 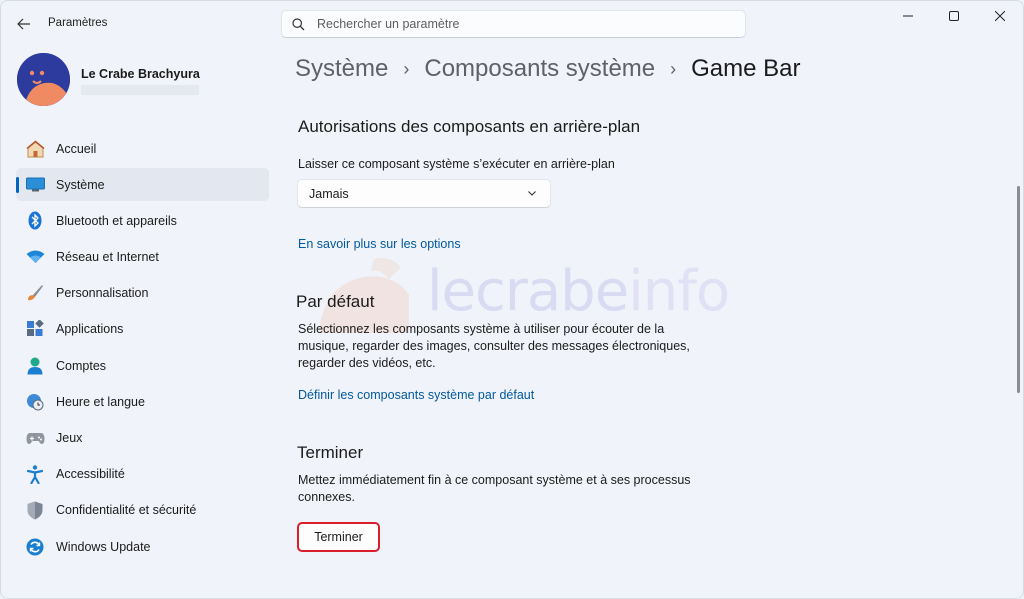 What do you see at coordinates (326, 497) in the screenshot?
I see `terminate-description-line: connexes.` at bounding box center [326, 497].